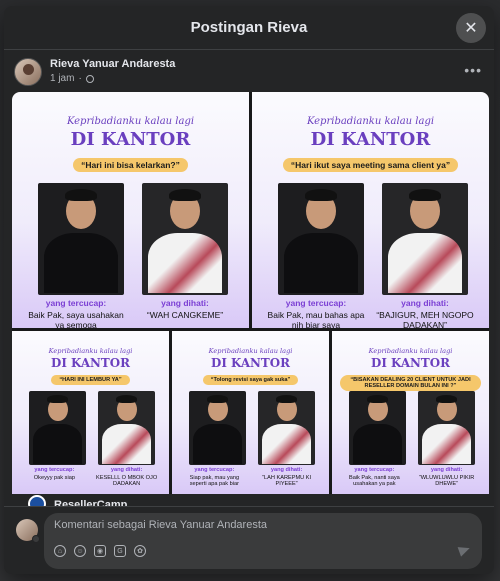 This screenshot has width=500, height=581. What do you see at coordinates (36, 539) in the screenshot?
I see `chevron-down-icon` at bounding box center [36, 539].